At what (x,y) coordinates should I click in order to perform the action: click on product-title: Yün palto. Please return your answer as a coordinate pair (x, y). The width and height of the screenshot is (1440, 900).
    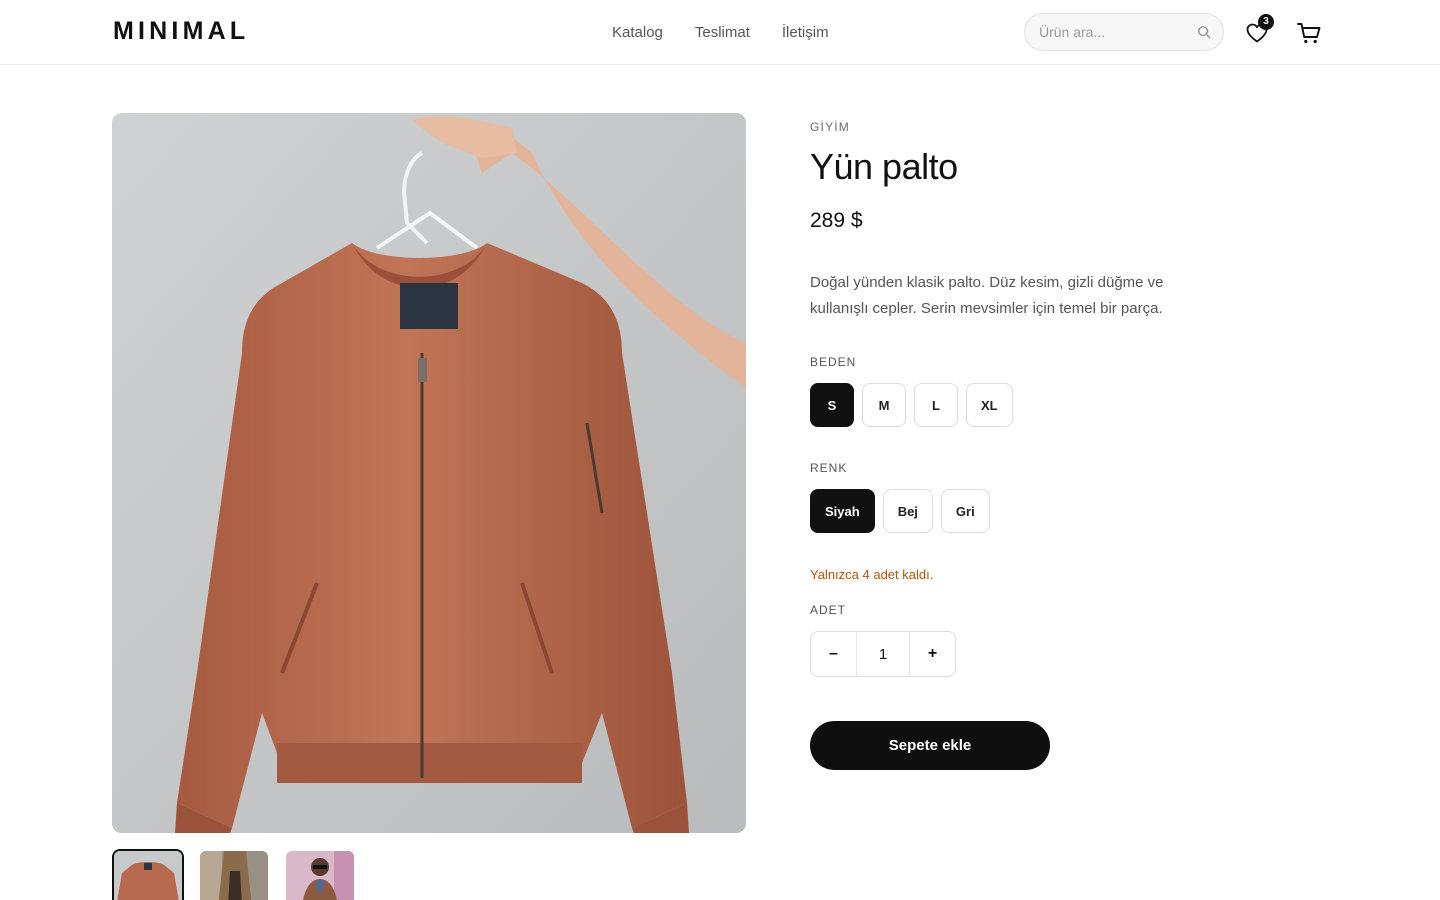
    Looking at the image, I should click on (884, 166).